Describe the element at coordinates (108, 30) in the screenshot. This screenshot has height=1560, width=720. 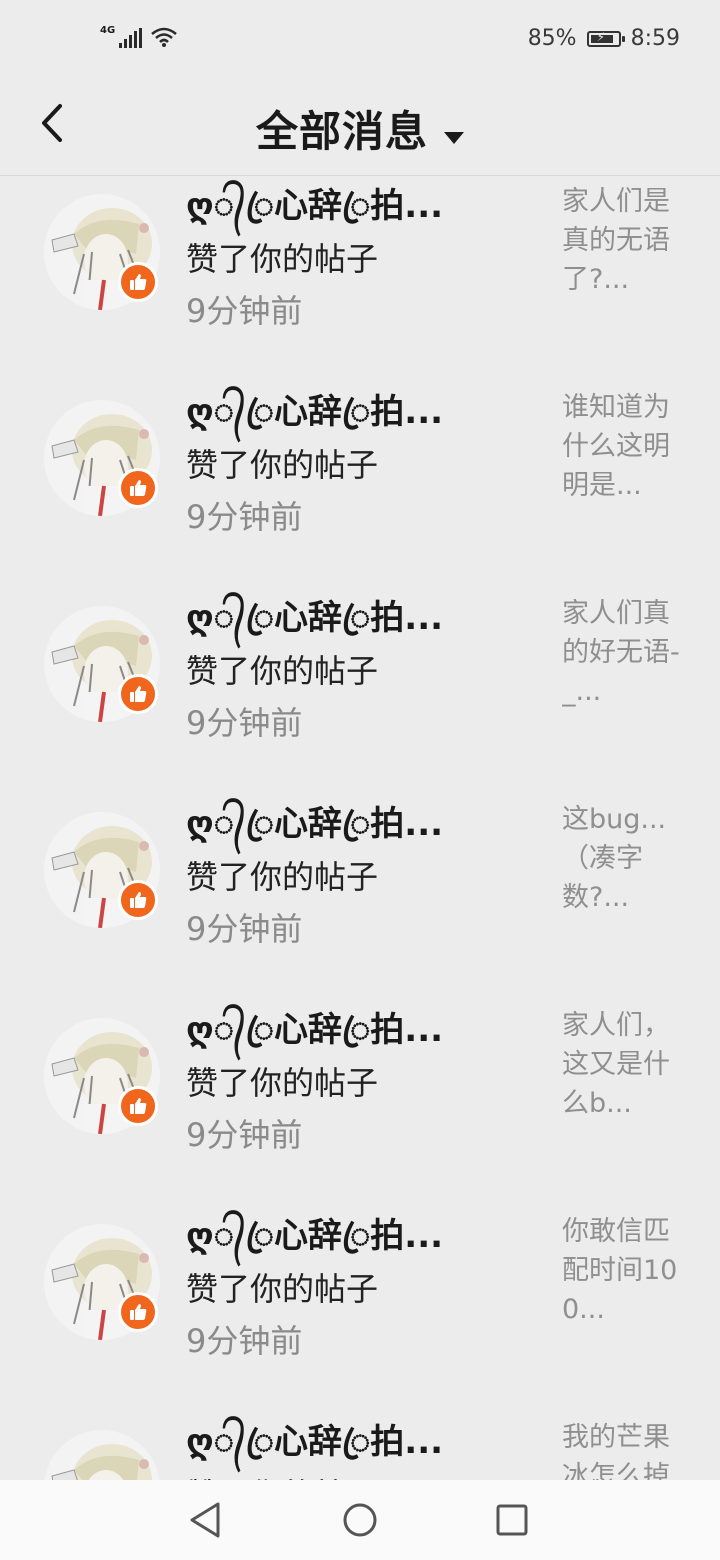
I see `network-type: 4G` at that location.